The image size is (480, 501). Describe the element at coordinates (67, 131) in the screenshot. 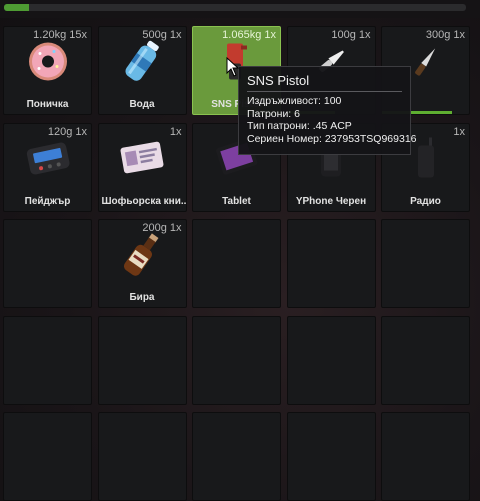

I see `slot-weight-count: 120g 1x` at that location.